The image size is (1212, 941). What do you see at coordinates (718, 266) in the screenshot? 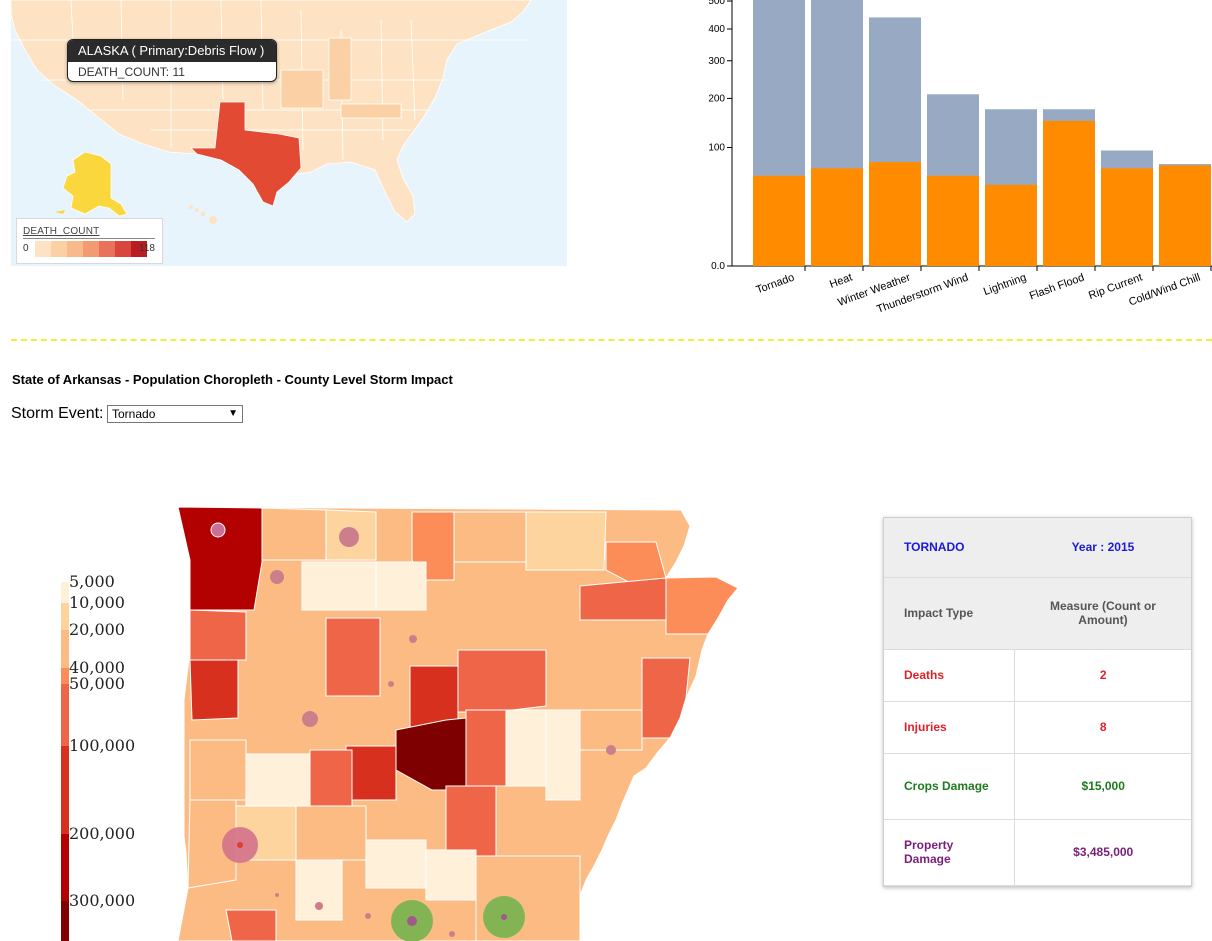
I see `y-tick-label: 0.0` at bounding box center [718, 266].